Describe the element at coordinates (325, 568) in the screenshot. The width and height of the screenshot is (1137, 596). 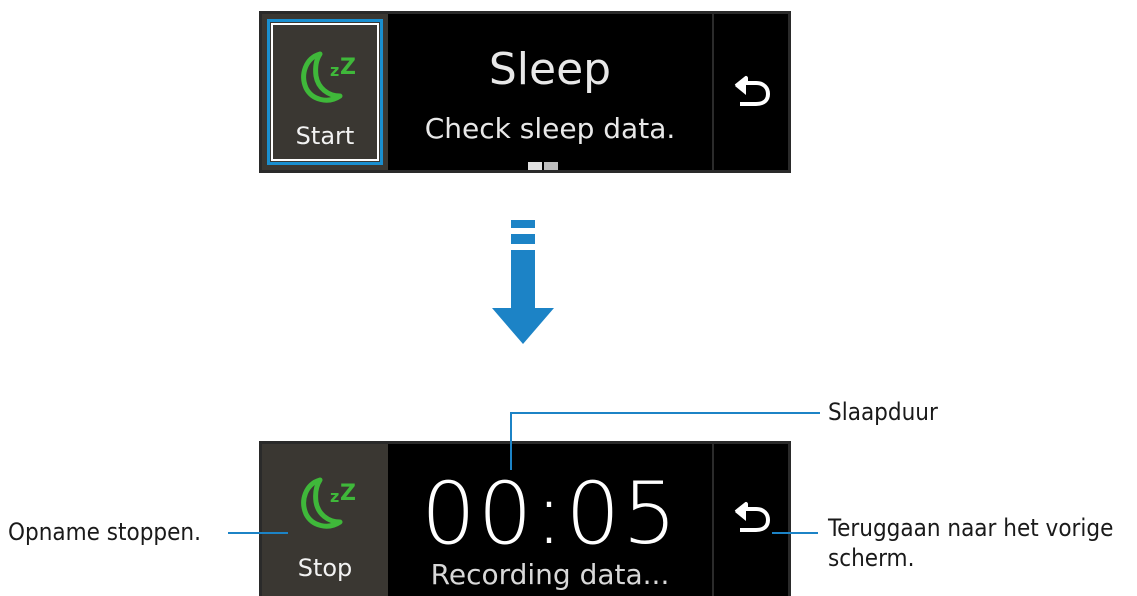
I see `stop-label: Stop` at that location.